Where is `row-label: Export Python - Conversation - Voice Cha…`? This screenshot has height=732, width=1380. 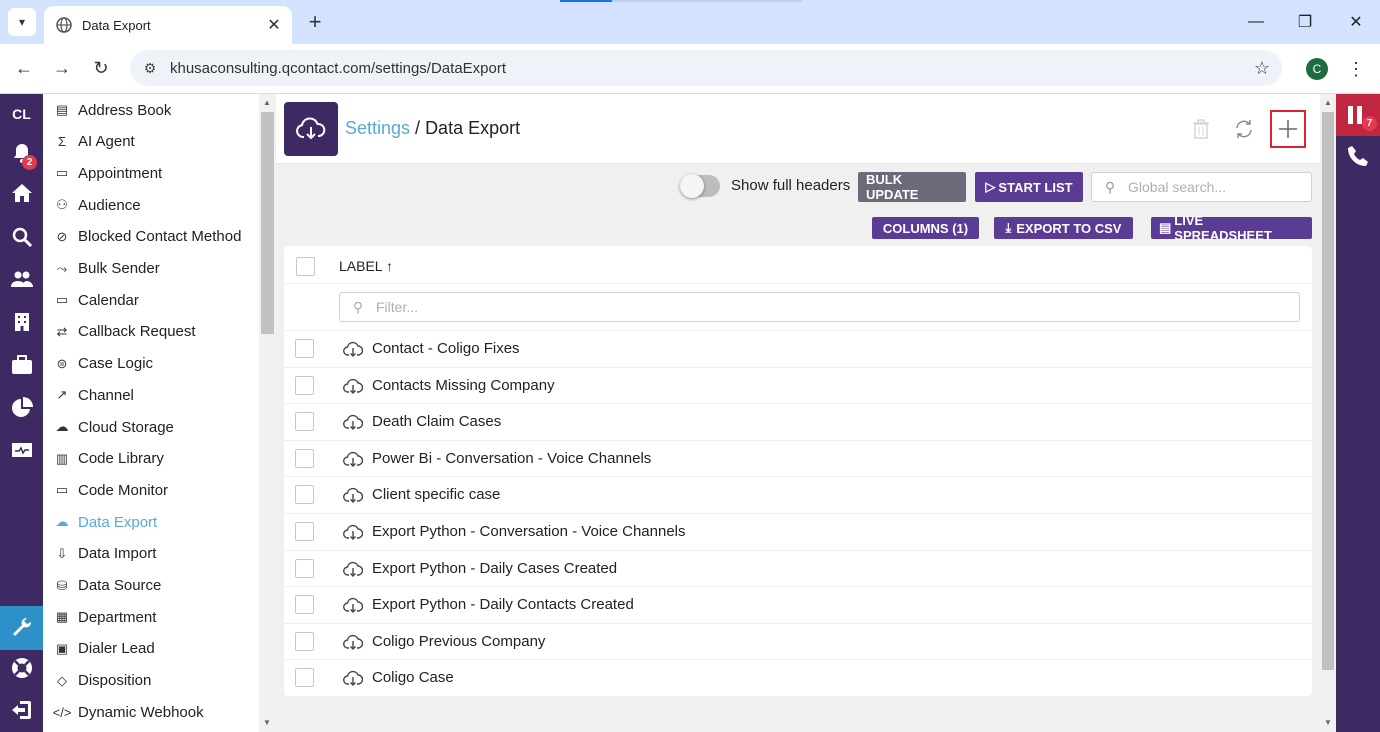 row-label: Export Python - Conversation - Voice Cha… is located at coordinates (529, 531).